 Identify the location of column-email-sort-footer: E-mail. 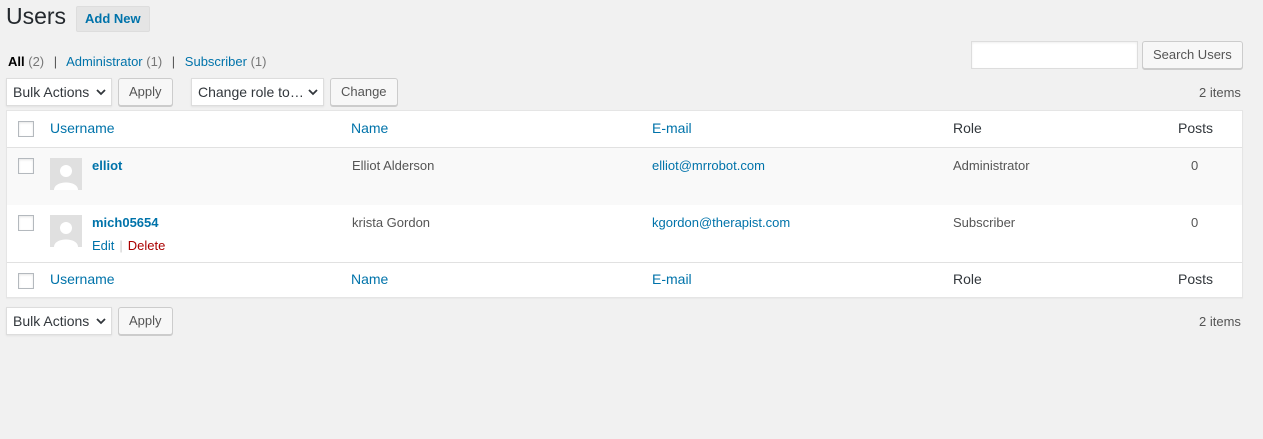
(672, 279).